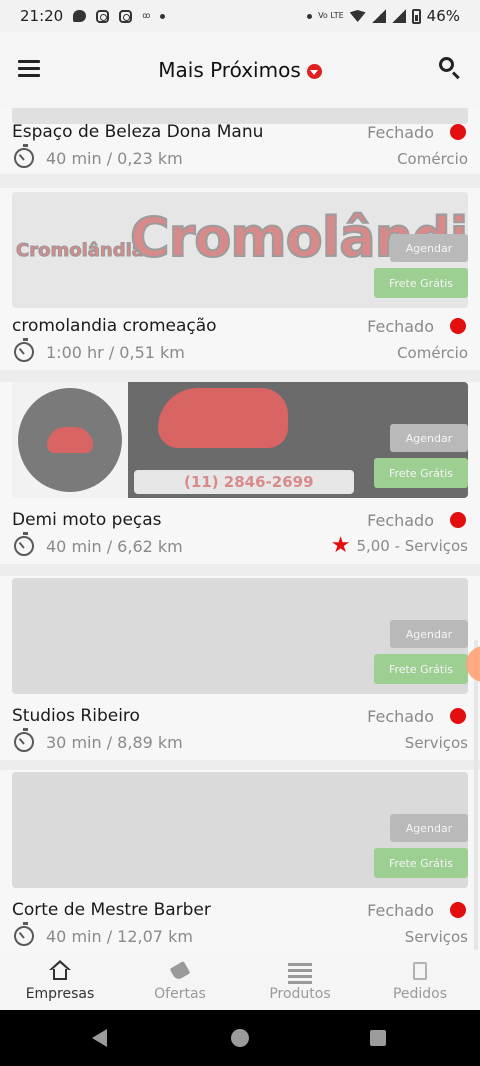 The image size is (480, 1066). What do you see at coordinates (420, 971) in the screenshot?
I see `document-icon` at bounding box center [420, 971].